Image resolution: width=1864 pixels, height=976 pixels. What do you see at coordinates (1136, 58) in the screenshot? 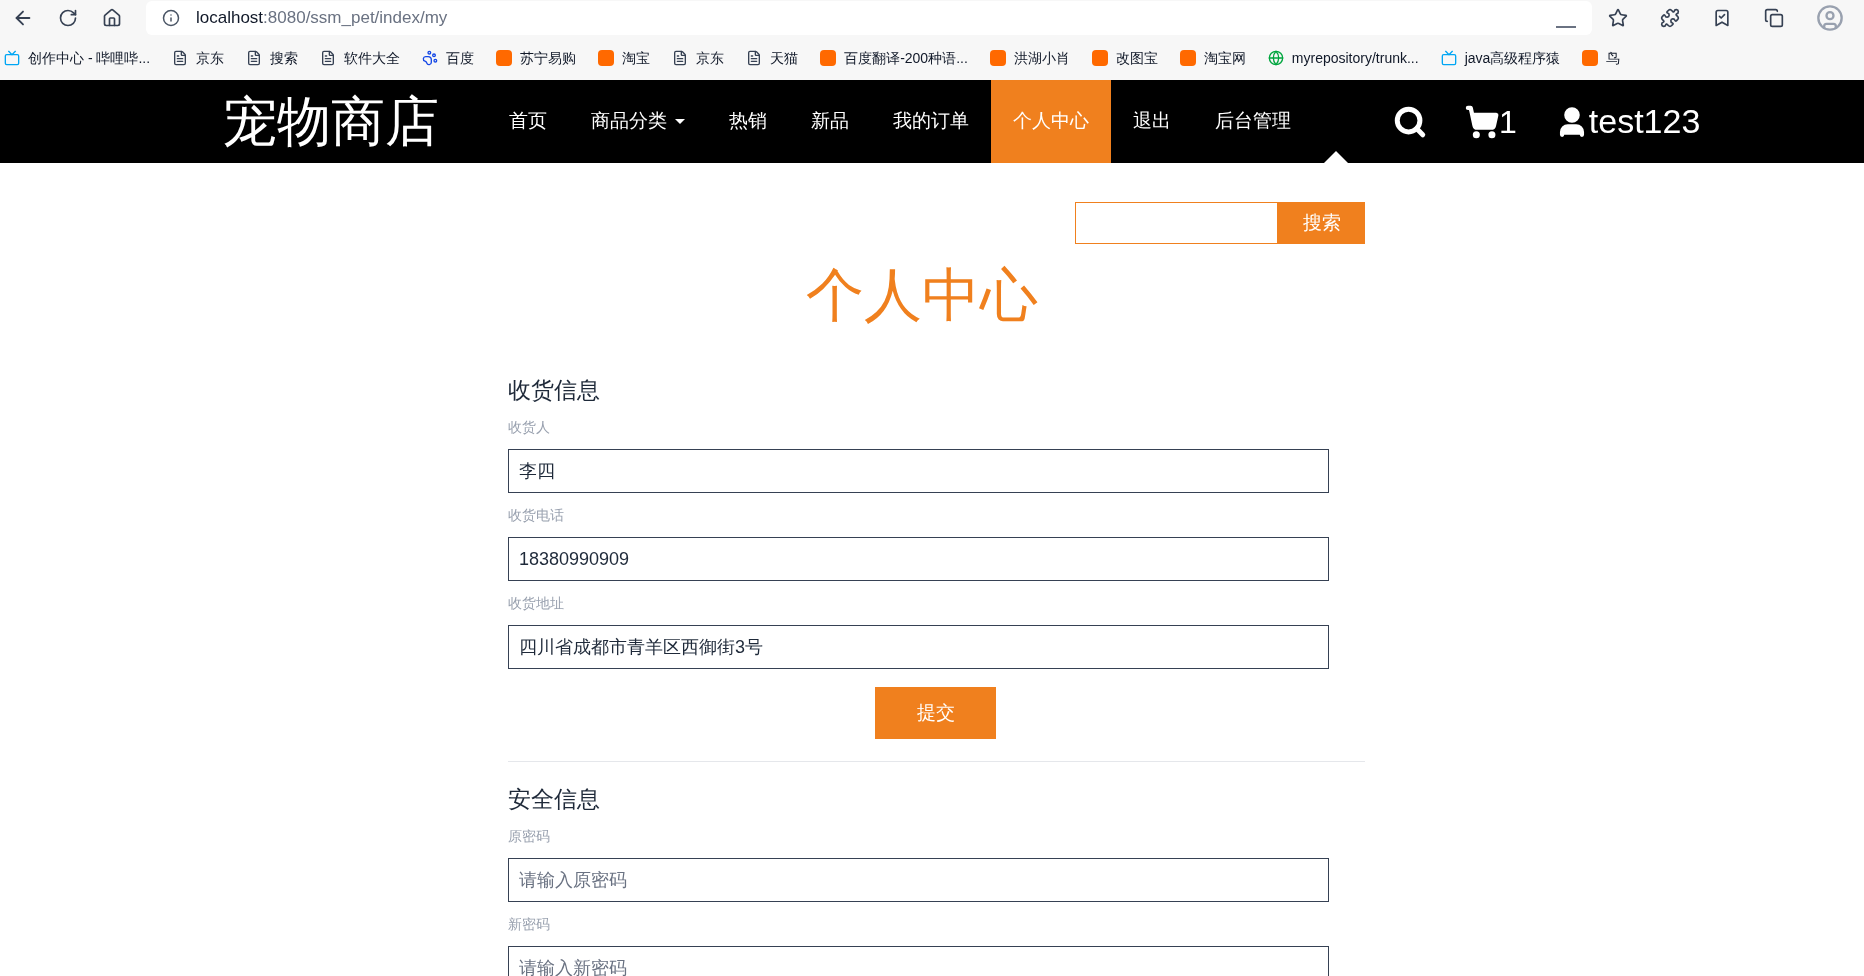
I see `bookmark-link: 改图宝` at bounding box center [1136, 58].